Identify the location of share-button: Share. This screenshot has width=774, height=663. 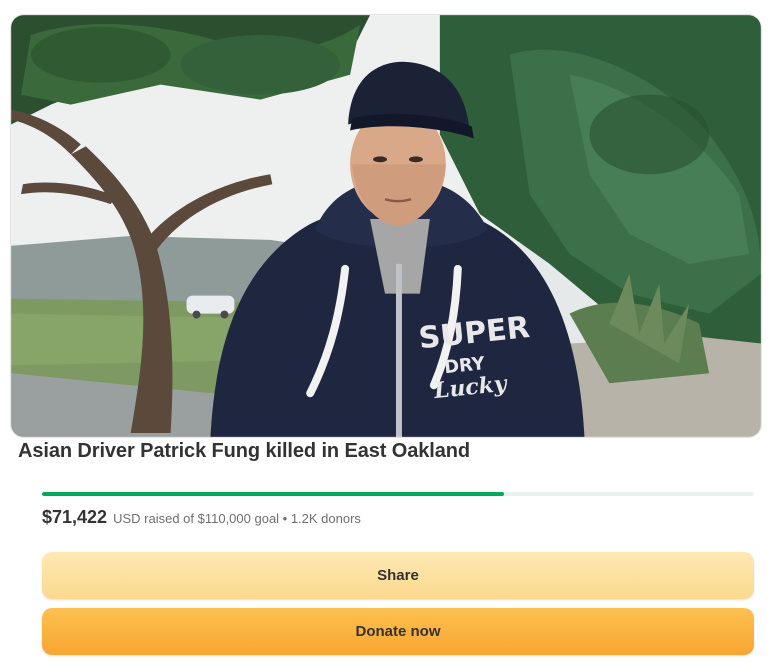
(398, 575).